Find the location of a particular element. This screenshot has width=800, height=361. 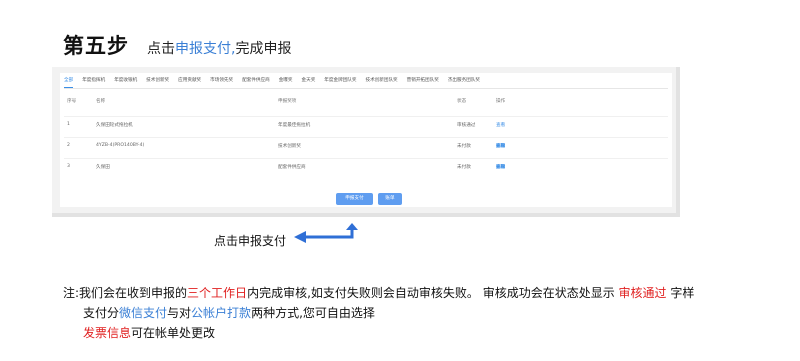

cell-type: 技术创新奖 is located at coordinates (289, 146).